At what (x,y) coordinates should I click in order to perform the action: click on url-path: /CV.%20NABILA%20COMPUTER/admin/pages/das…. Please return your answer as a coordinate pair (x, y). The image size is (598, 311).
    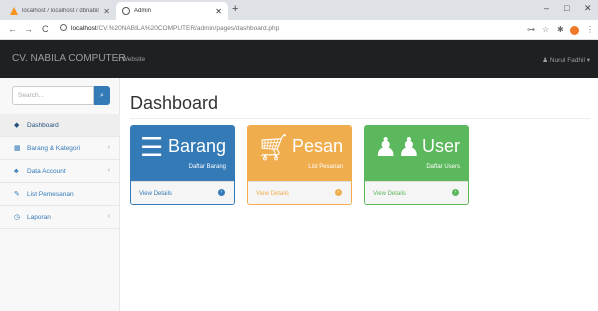
    Looking at the image, I should click on (188, 28).